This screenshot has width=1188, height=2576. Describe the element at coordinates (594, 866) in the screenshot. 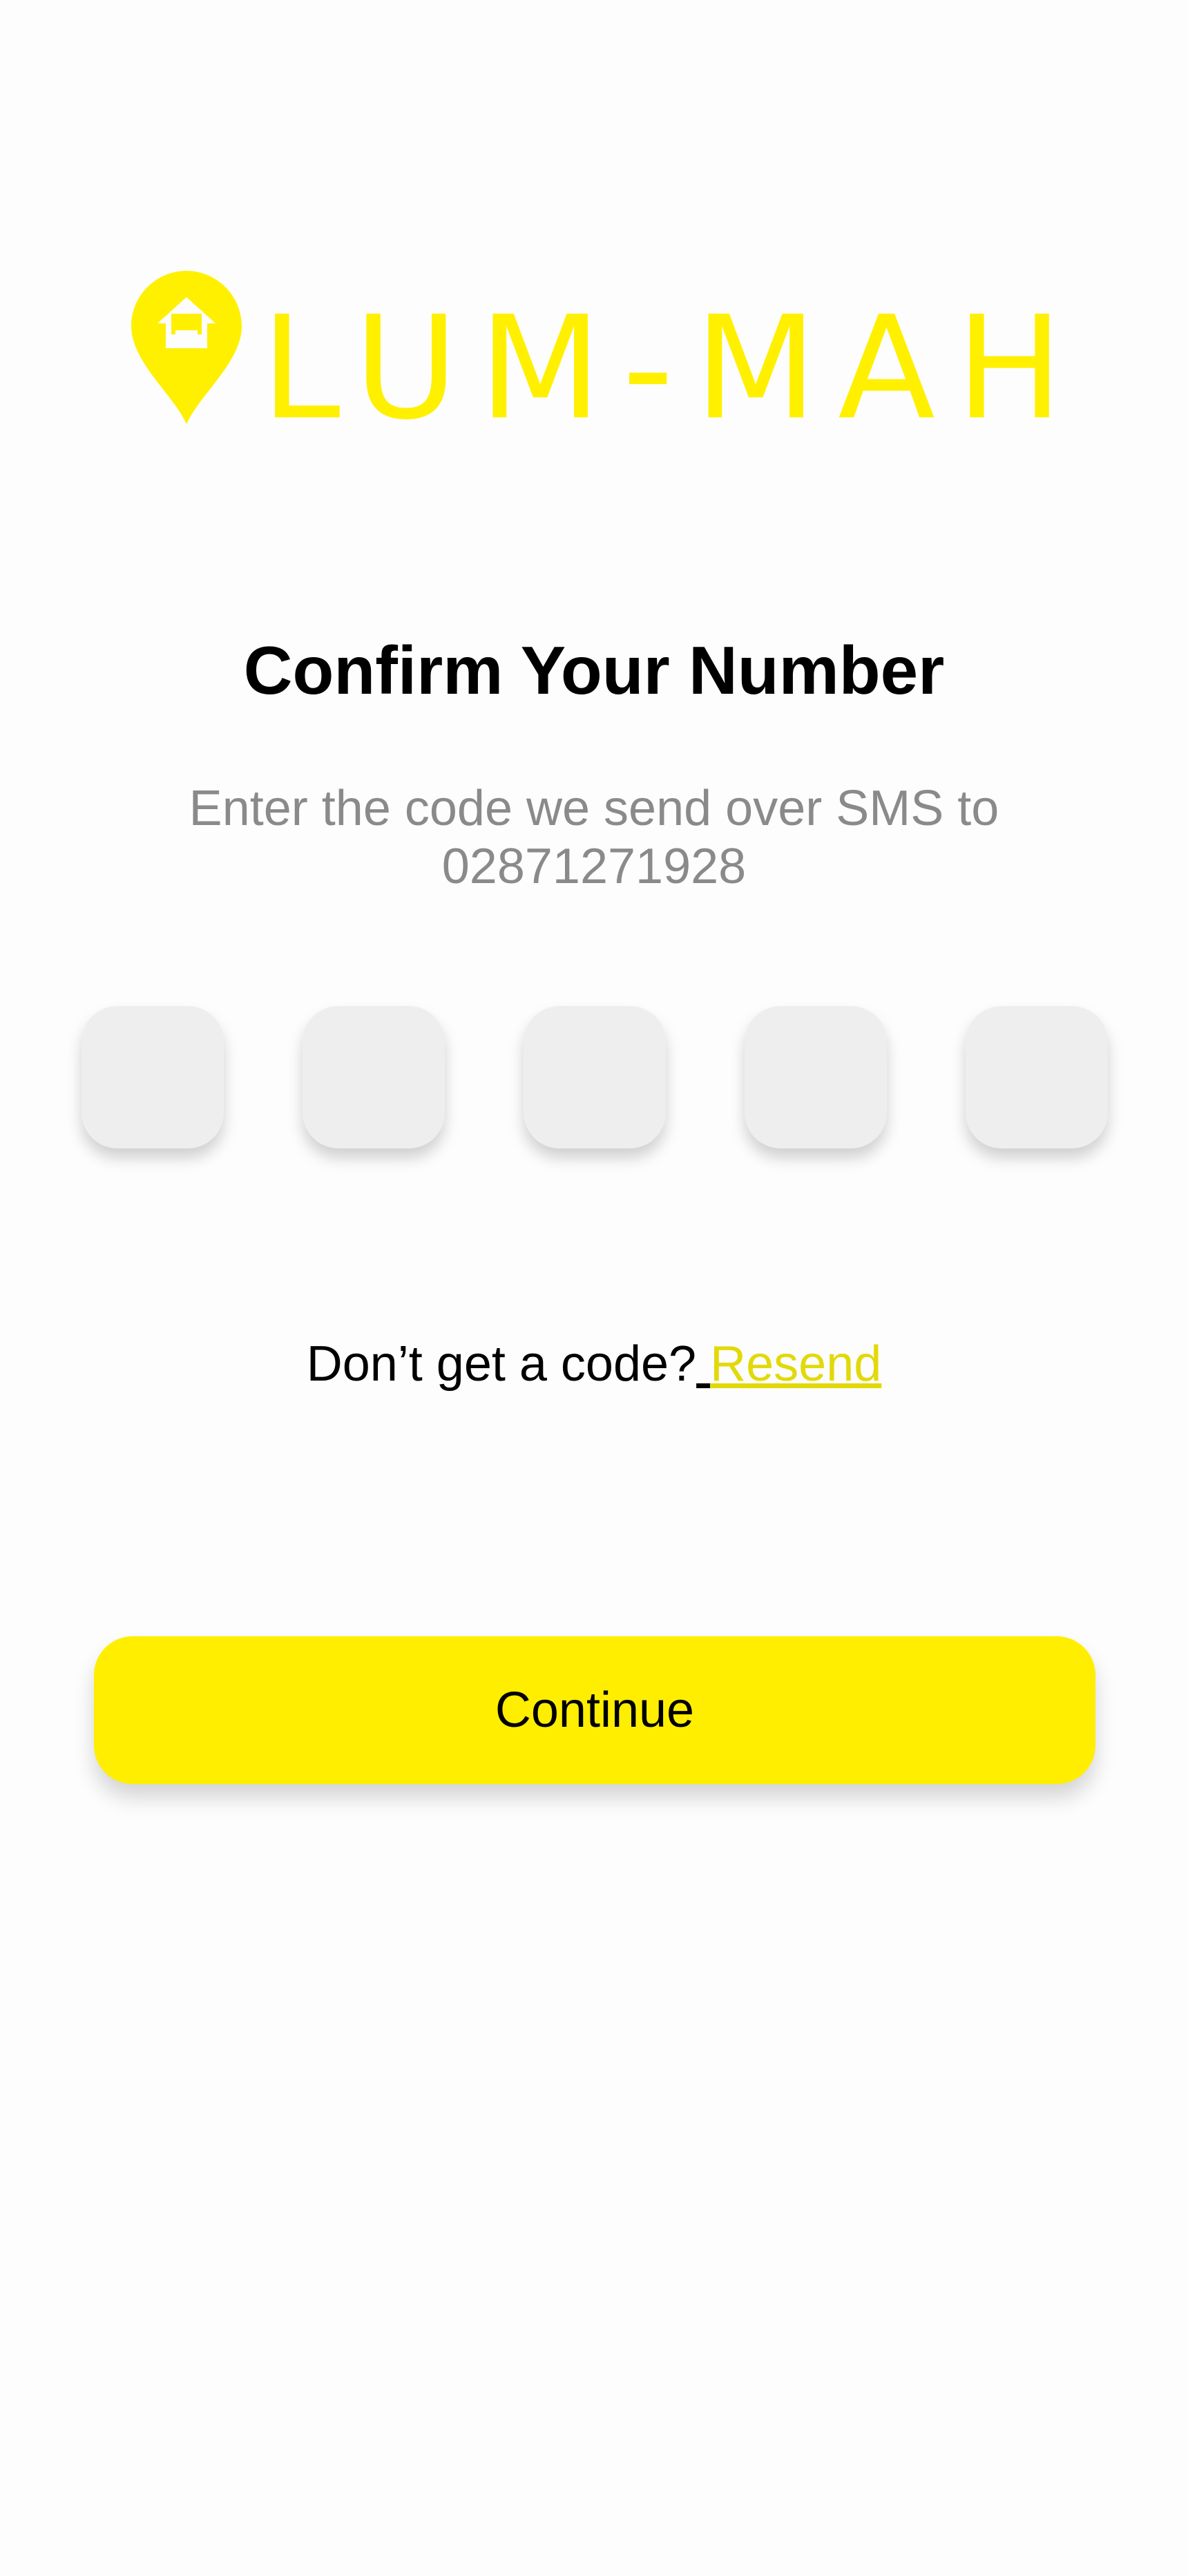

I see `phone-number: 02871271928` at that location.